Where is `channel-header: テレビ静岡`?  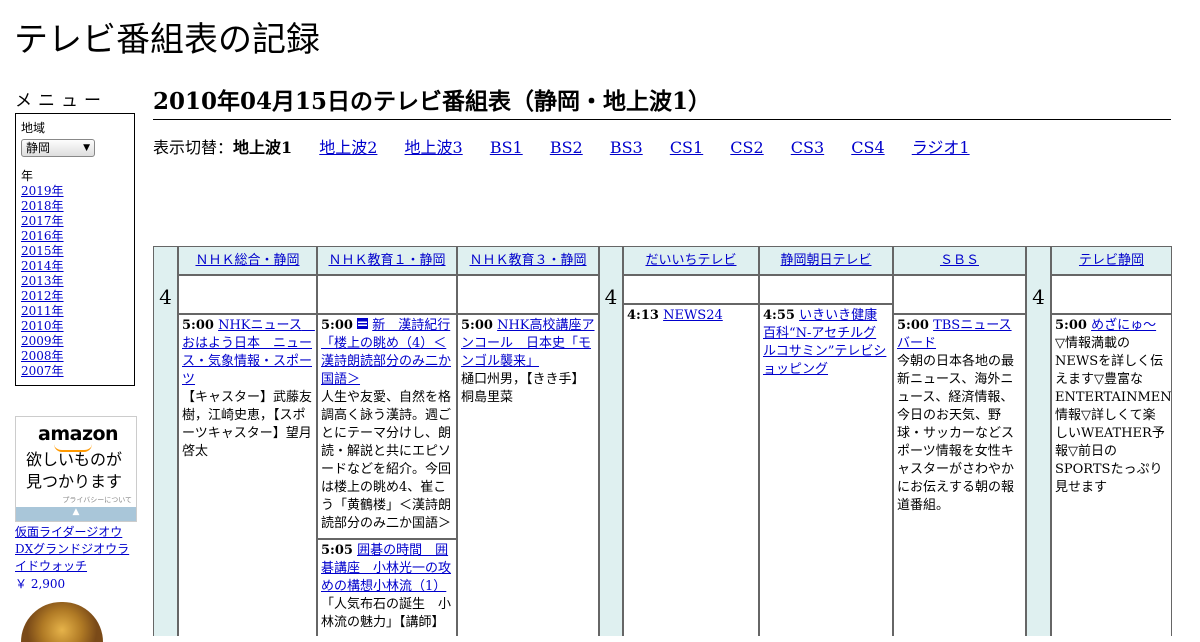 channel-header: テレビ静岡 is located at coordinates (1111, 260).